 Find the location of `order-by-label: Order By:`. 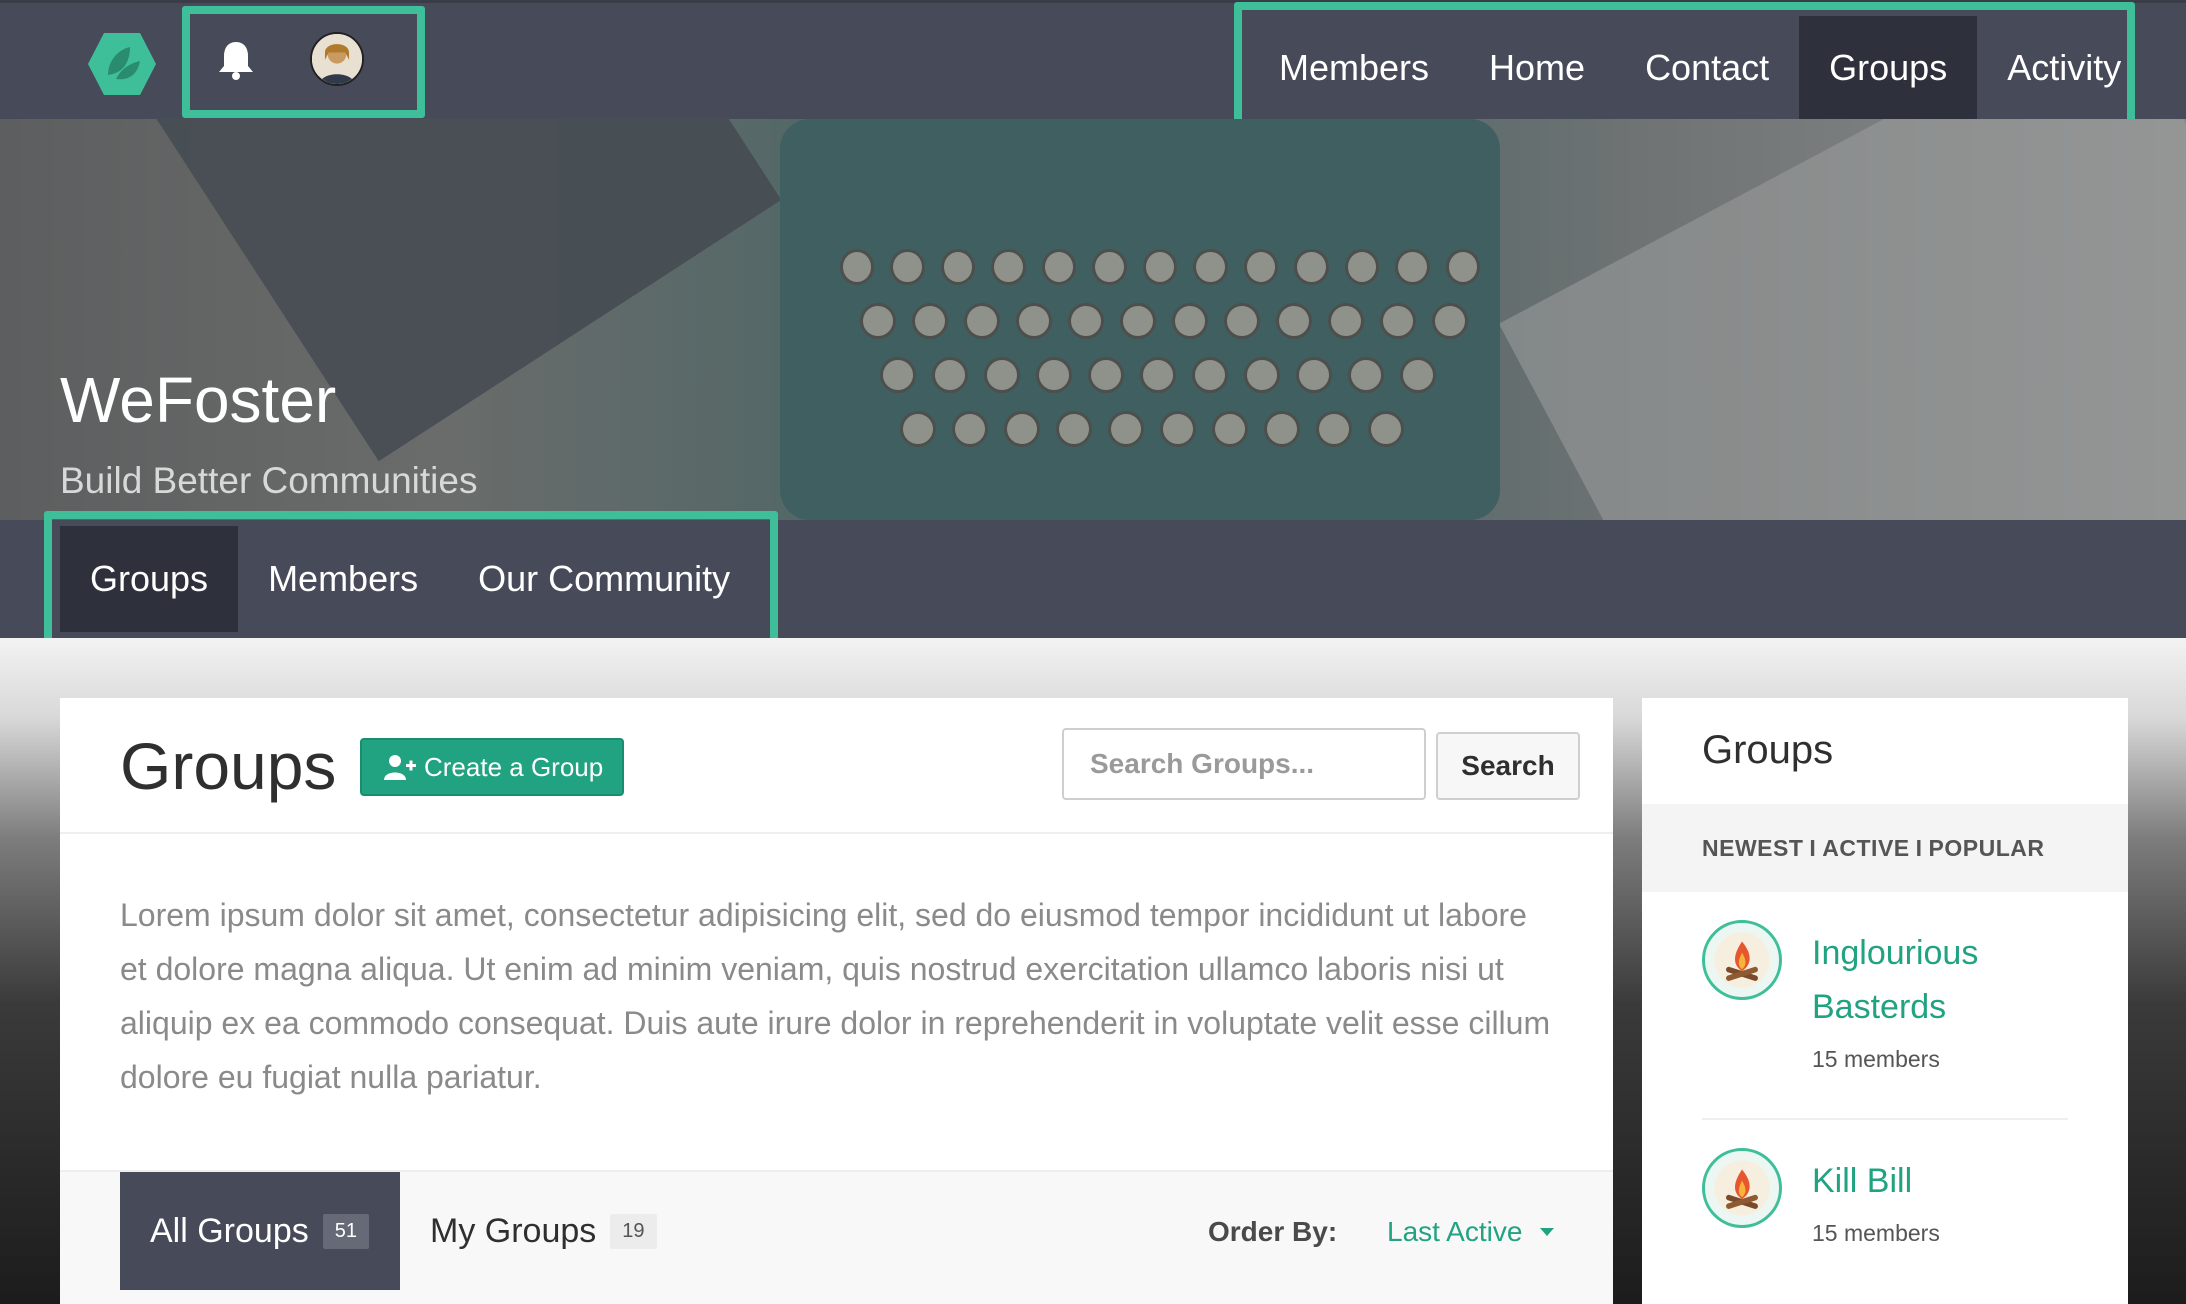

order-by-label: Order By: is located at coordinates (1273, 1231).